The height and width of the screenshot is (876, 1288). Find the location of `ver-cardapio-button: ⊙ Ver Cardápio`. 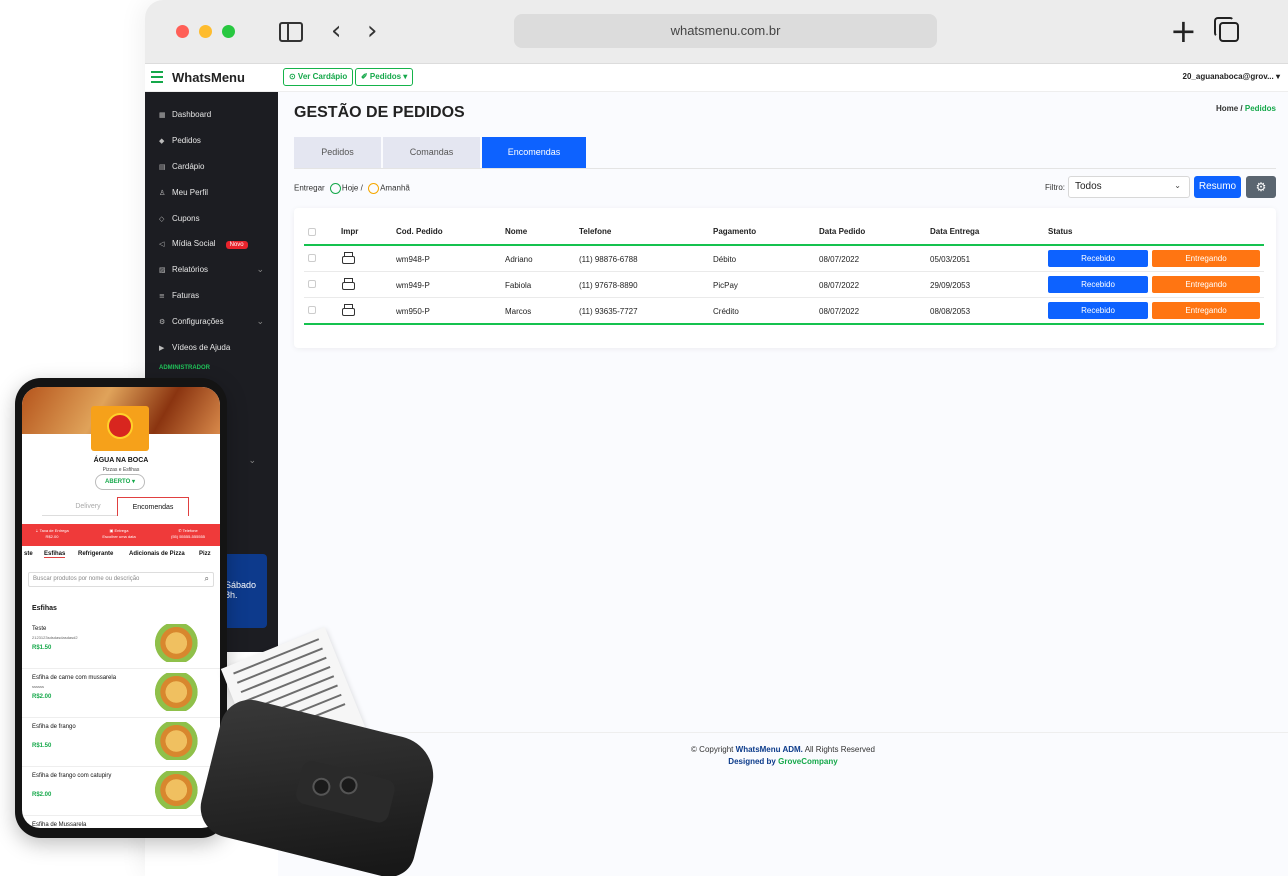

ver-cardapio-button: ⊙ Ver Cardápio is located at coordinates (318, 77).